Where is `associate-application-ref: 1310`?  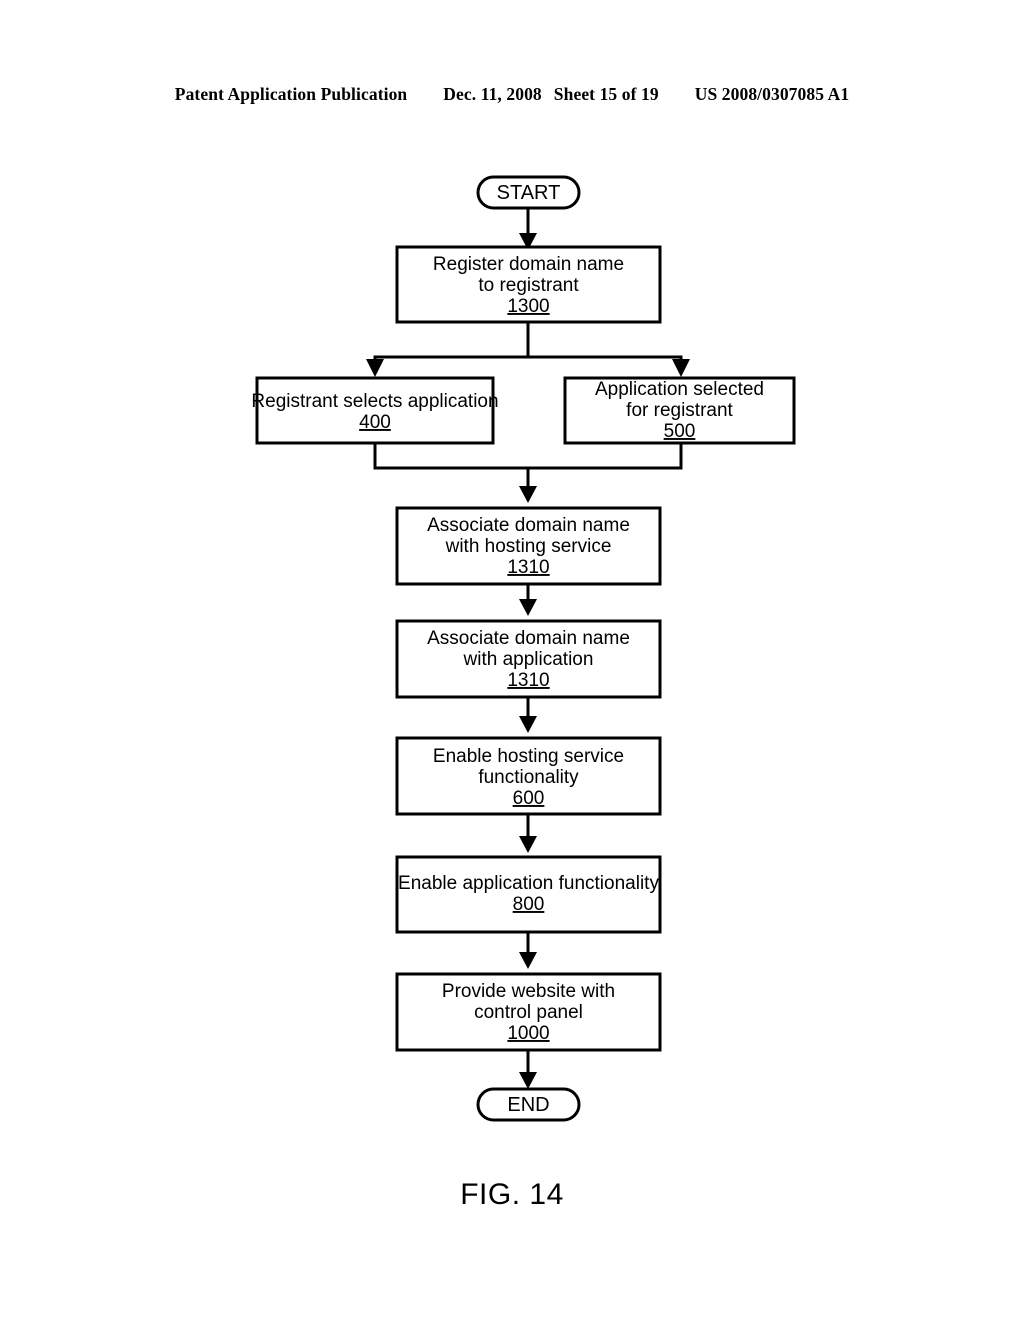 associate-application-ref: 1310 is located at coordinates (528, 680).